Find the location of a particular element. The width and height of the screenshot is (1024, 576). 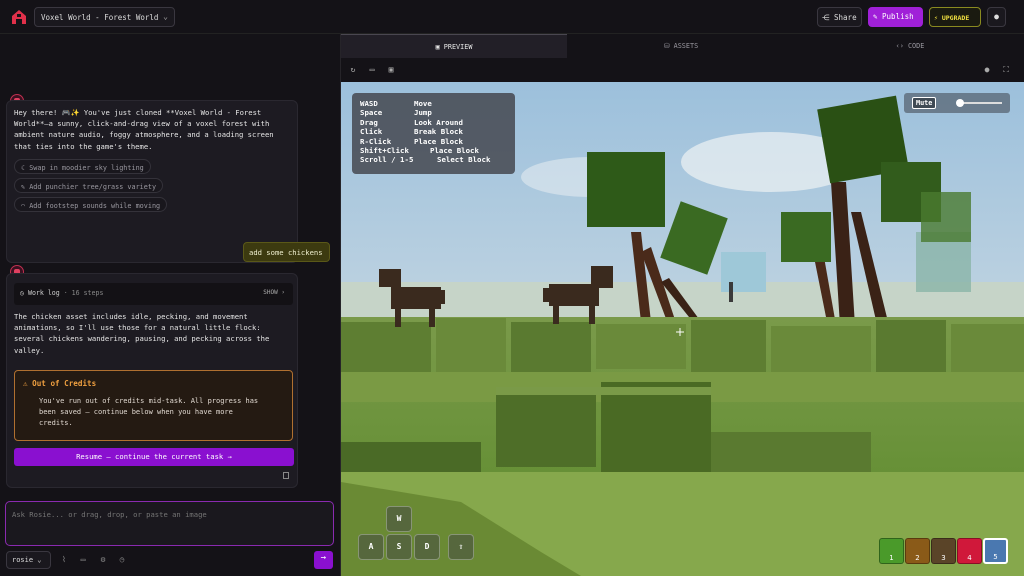

slot-number: 2 is located at coordinates (917, 558).